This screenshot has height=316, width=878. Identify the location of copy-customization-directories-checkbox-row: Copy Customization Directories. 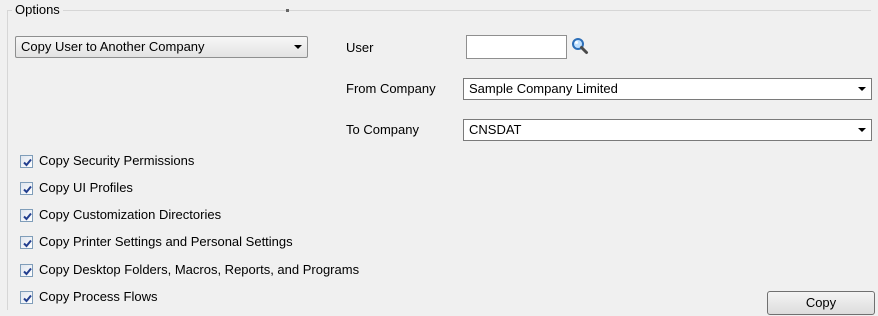
(120, 215).